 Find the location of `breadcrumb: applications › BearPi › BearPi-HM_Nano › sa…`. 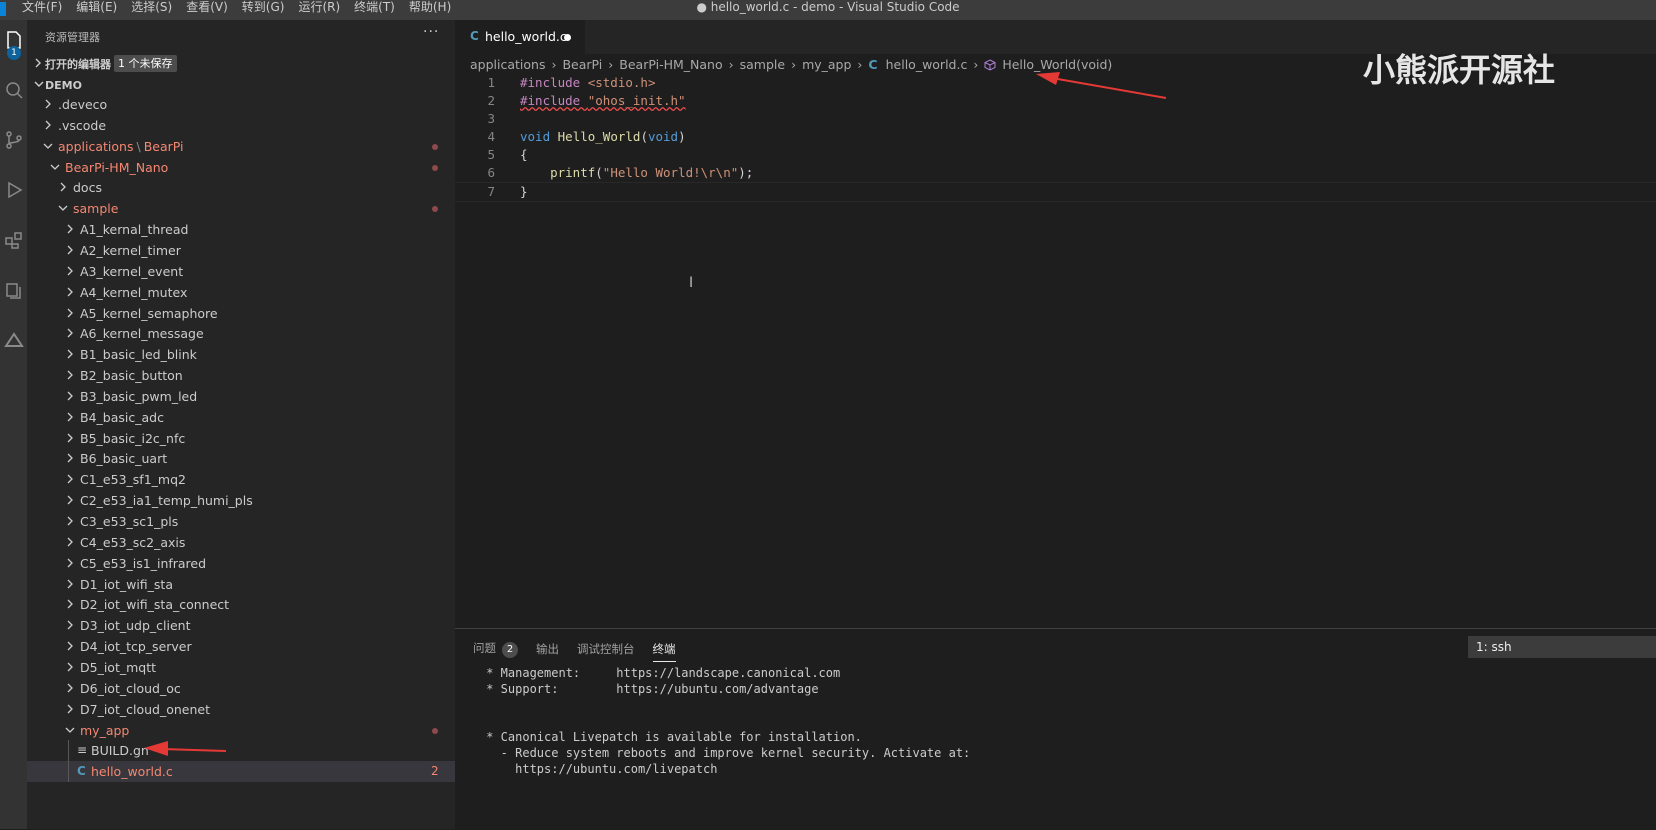

breadcrumb: applications › BearPi › BearPi-HM_Nano › sa… is located at coordinates (791, 65).